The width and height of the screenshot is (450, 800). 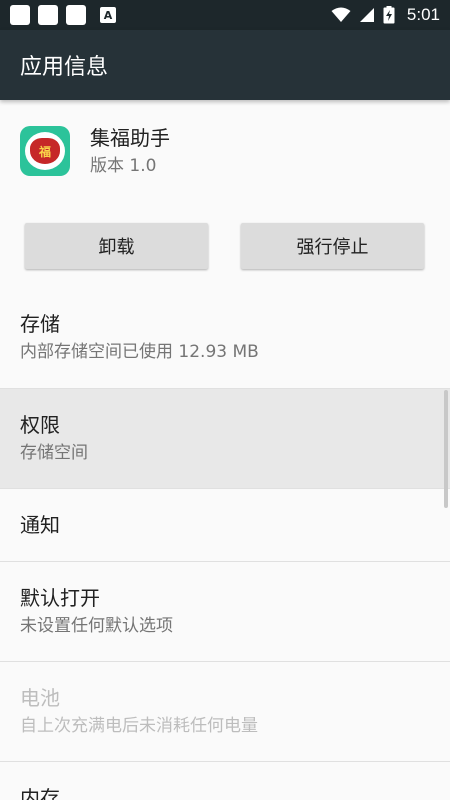 What do you see at coordinates (96, 626) in the screenshot?
I see `row-subtitle: 未设置任何默认选项` at bounding box center [96, 626].